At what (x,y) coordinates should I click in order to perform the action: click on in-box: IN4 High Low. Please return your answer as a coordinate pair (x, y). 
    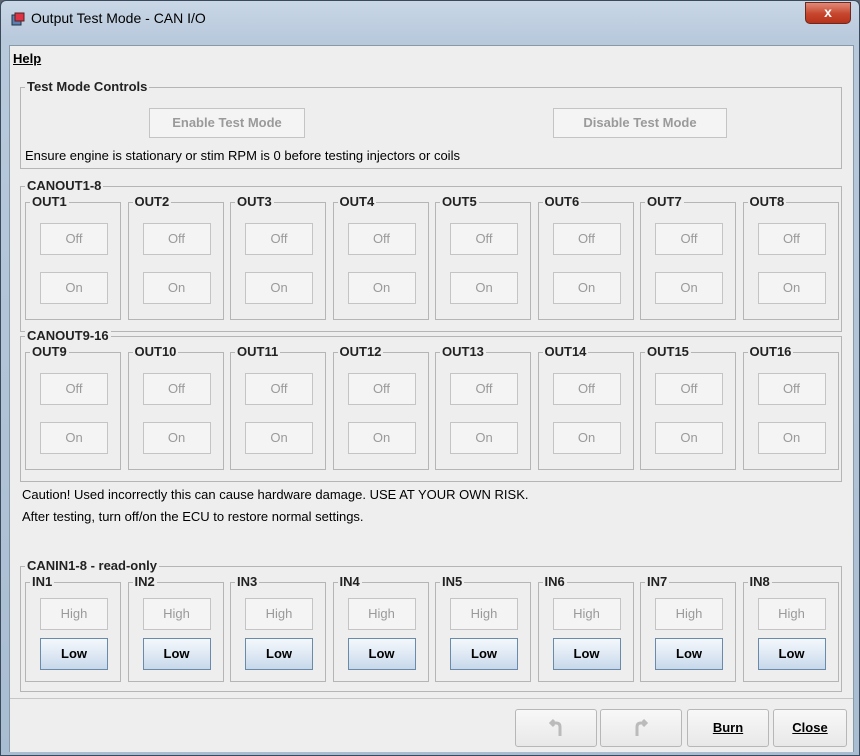
    Looking at the image, I should click on (380, 628).